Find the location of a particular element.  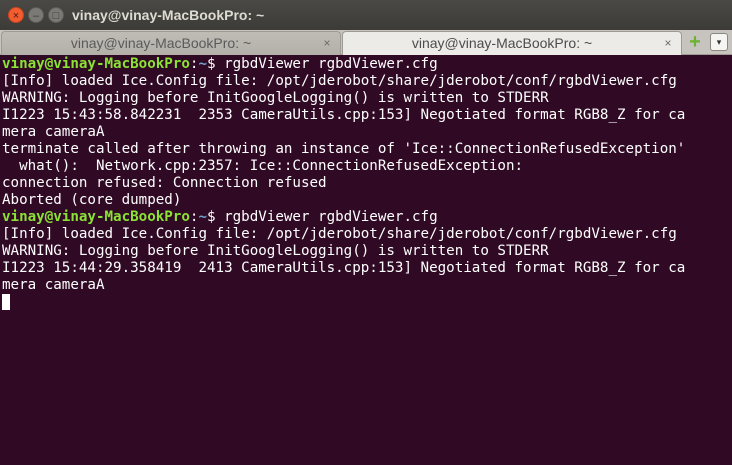

text-cursor is located at coordinates (6, 302).